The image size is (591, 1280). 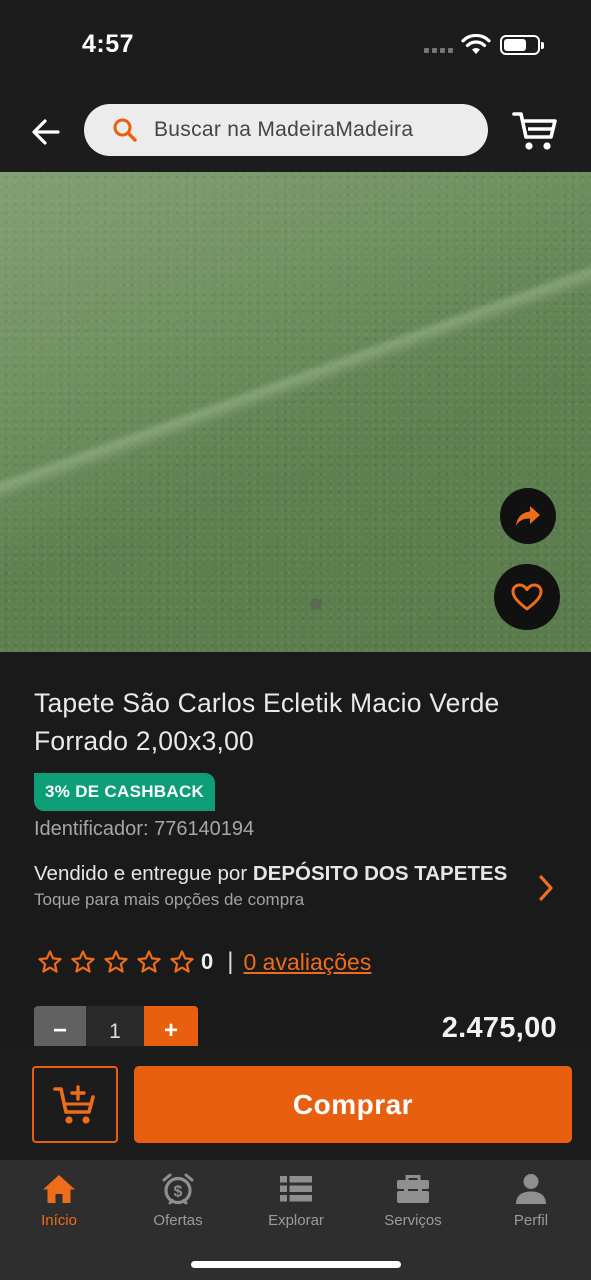 What do you see at coordinates (380, 873) in the screenshot?
I see `seller-name: DEPÓSITO DOS TAPETES` at bounding box center [380, 873].